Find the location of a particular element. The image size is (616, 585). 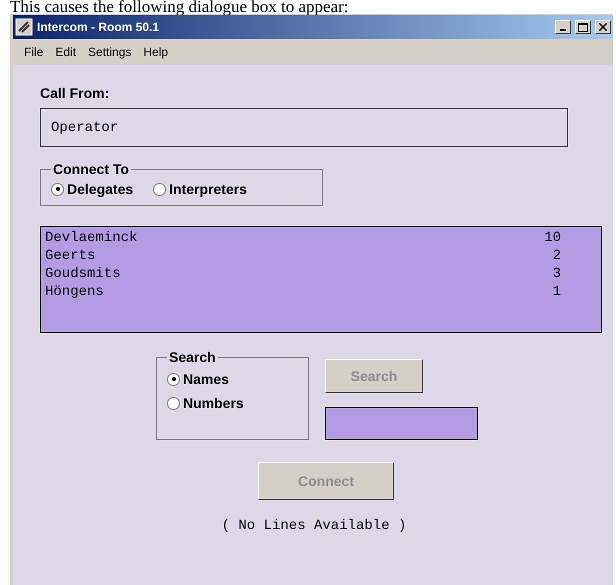

menu-item: Settings is located at coordinates (109, 52).